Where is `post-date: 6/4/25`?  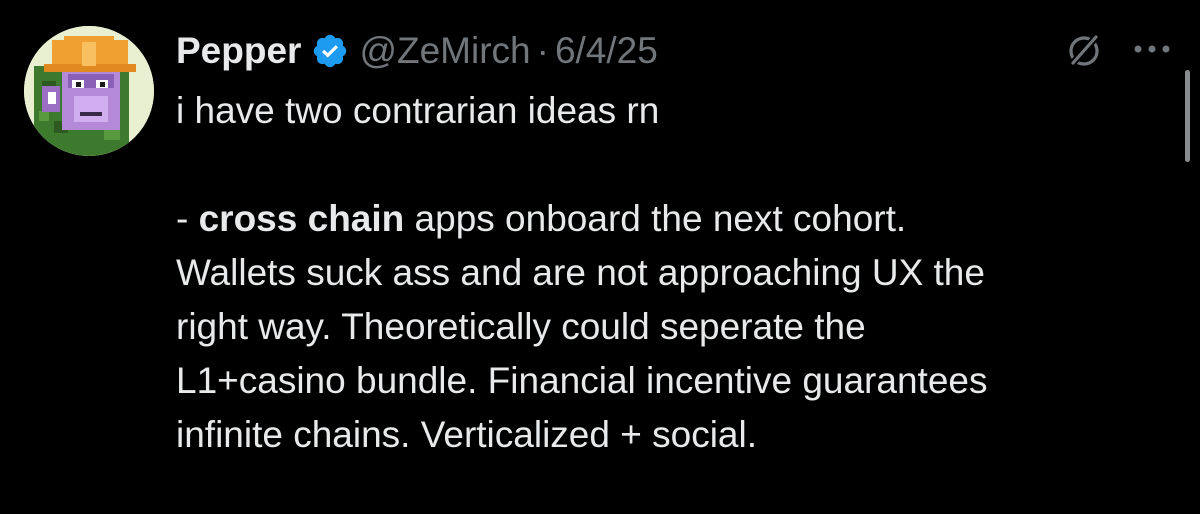 post-date: 6/4/25 is located at coordinates (606, 51).